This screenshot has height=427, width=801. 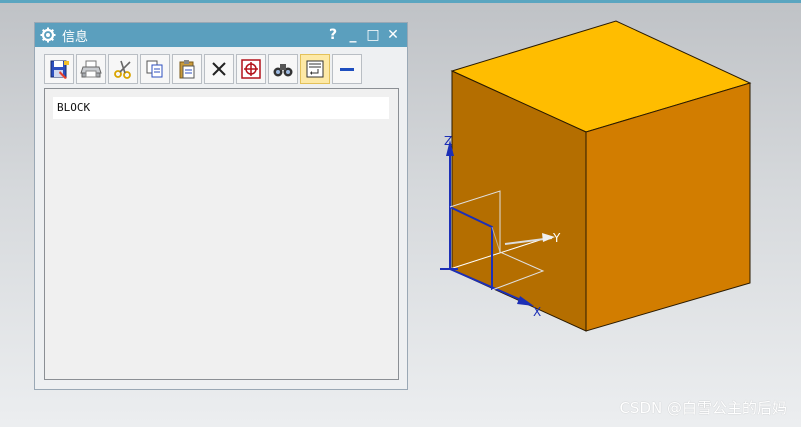 I want to click on paste-icon, so click(x=187, y=69).